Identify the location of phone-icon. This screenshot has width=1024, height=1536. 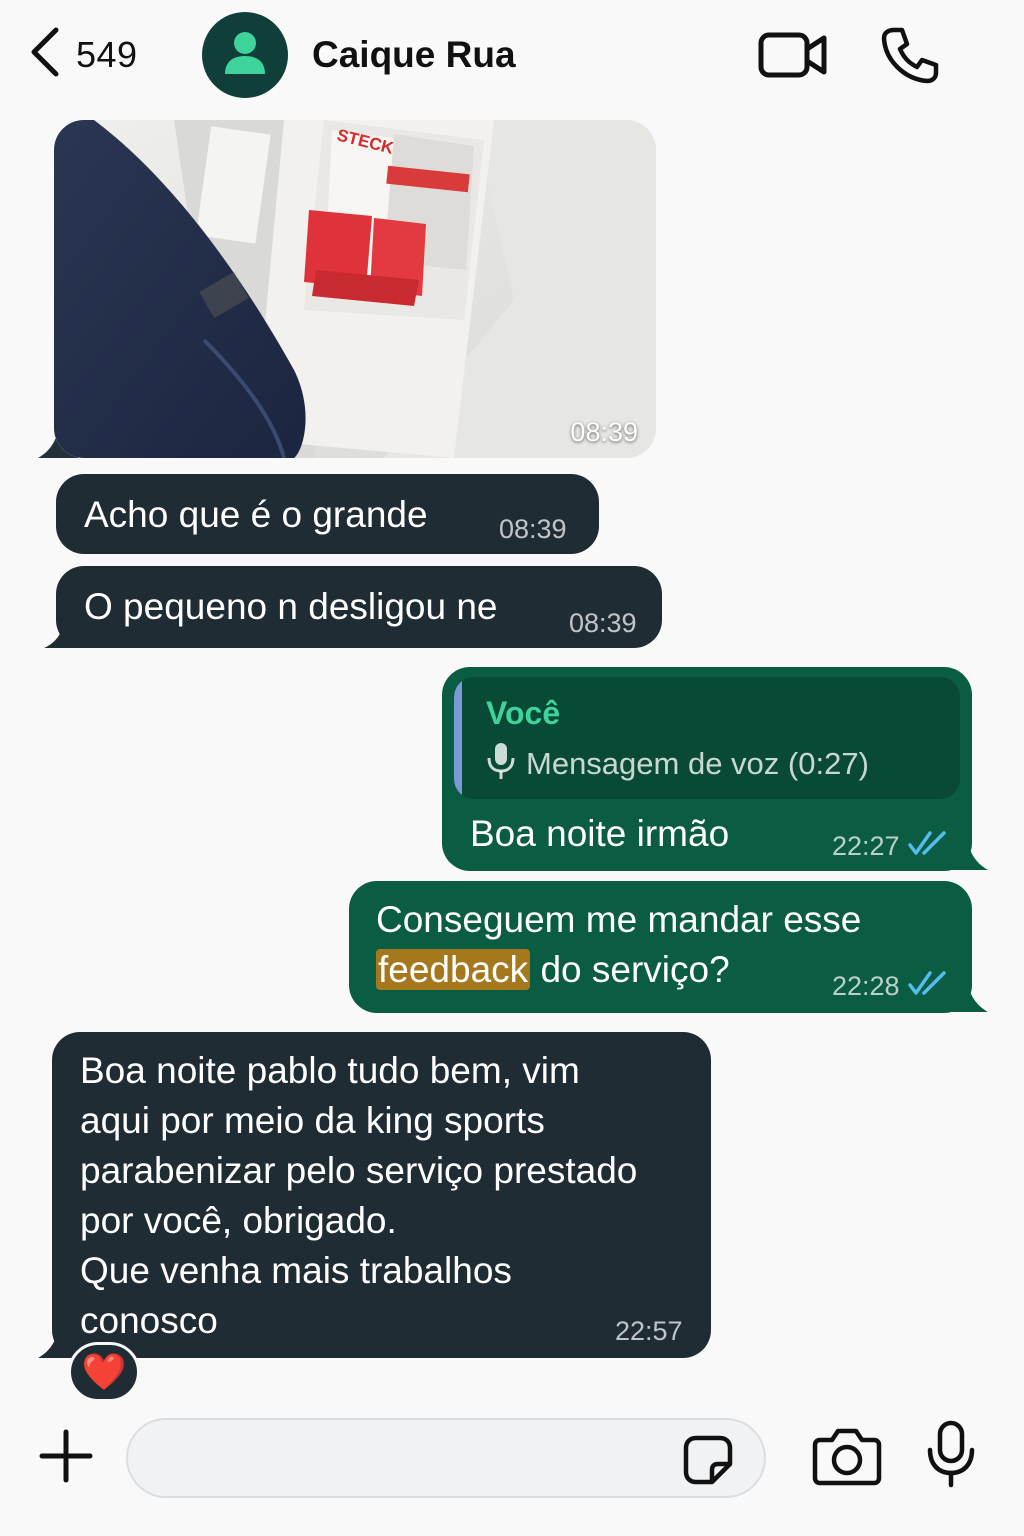
(910, 57).